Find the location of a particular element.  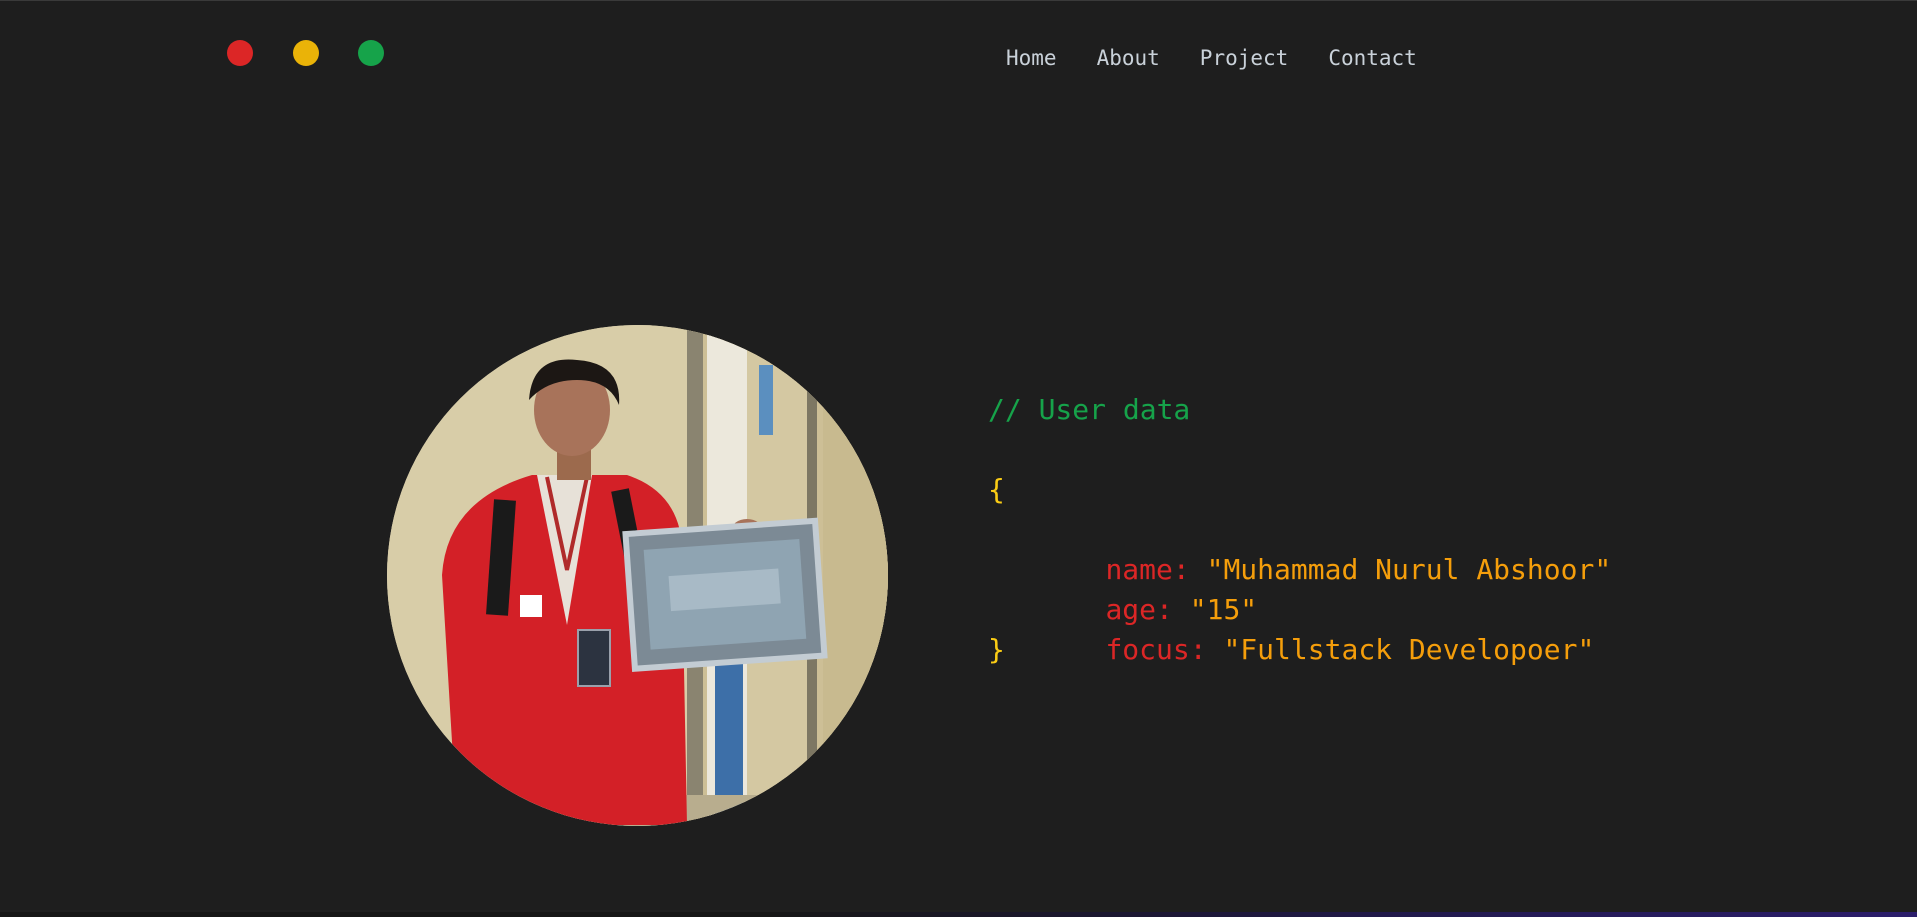

code-key-age: age: is located at coordinates (1139, 609).